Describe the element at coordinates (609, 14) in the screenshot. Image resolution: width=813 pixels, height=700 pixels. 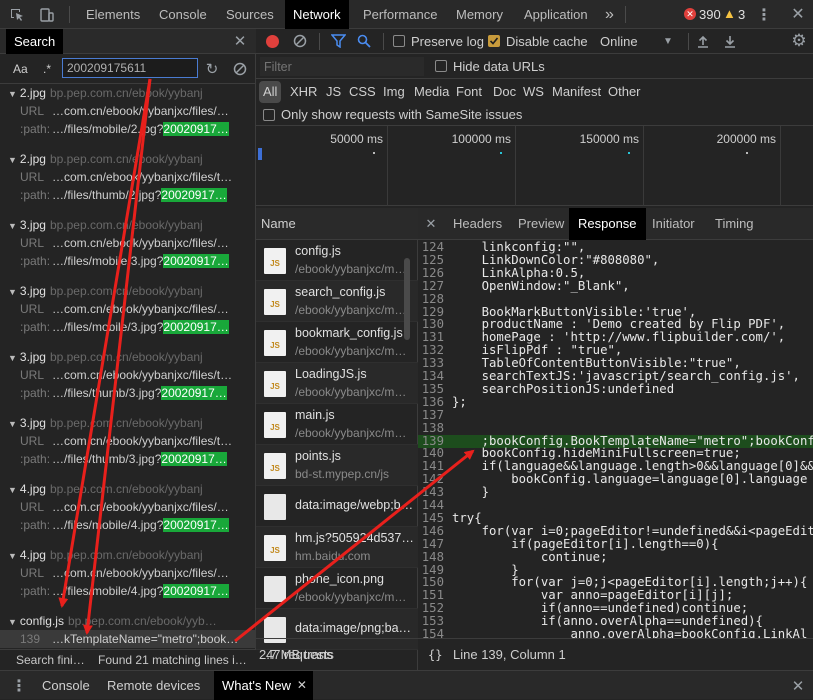
I see `more-tabs-button: »` at that location.